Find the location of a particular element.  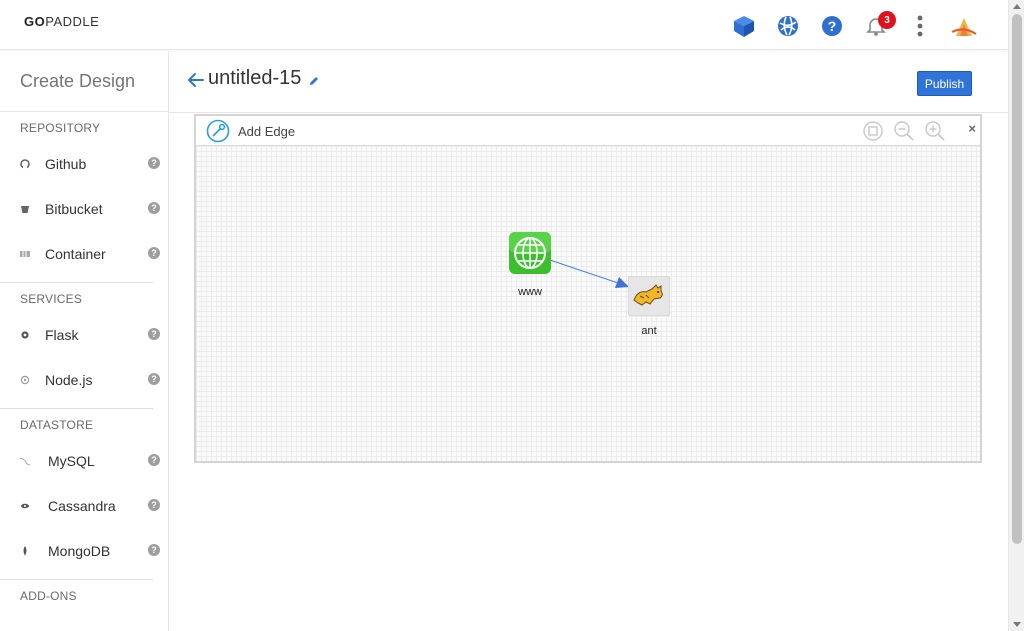

user-avatar is located at coordinates (964, 26).